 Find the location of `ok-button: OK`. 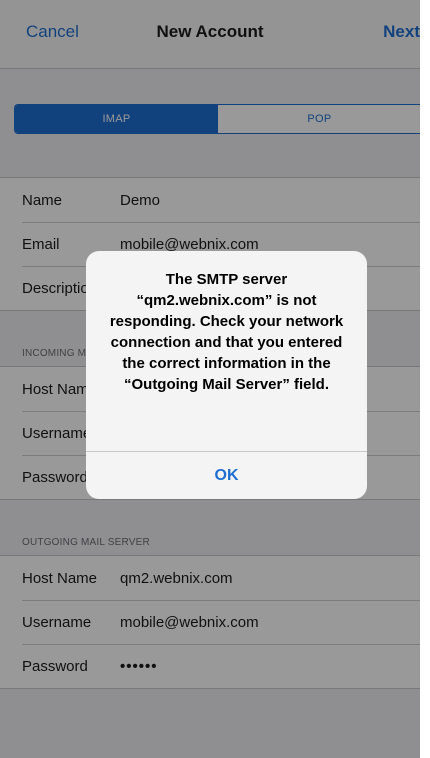

ok-button: OK is located at coordinates (226, 475).